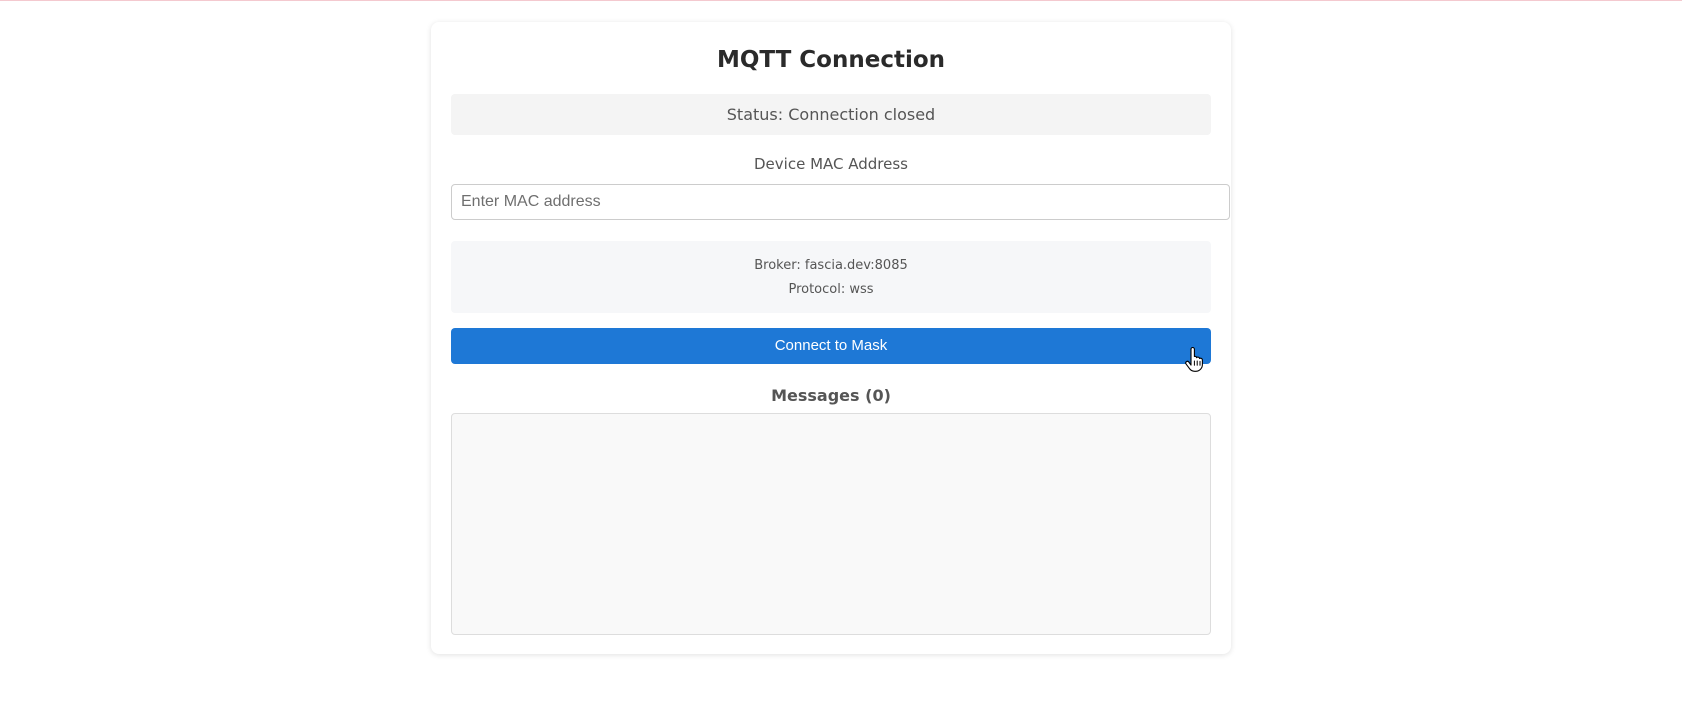 The width and height of the screenshot is (1682, 708). Describe the element at coordinates (831, 164) in the screenshot. I see `mac-address-label: Device MAC Address` at that location.